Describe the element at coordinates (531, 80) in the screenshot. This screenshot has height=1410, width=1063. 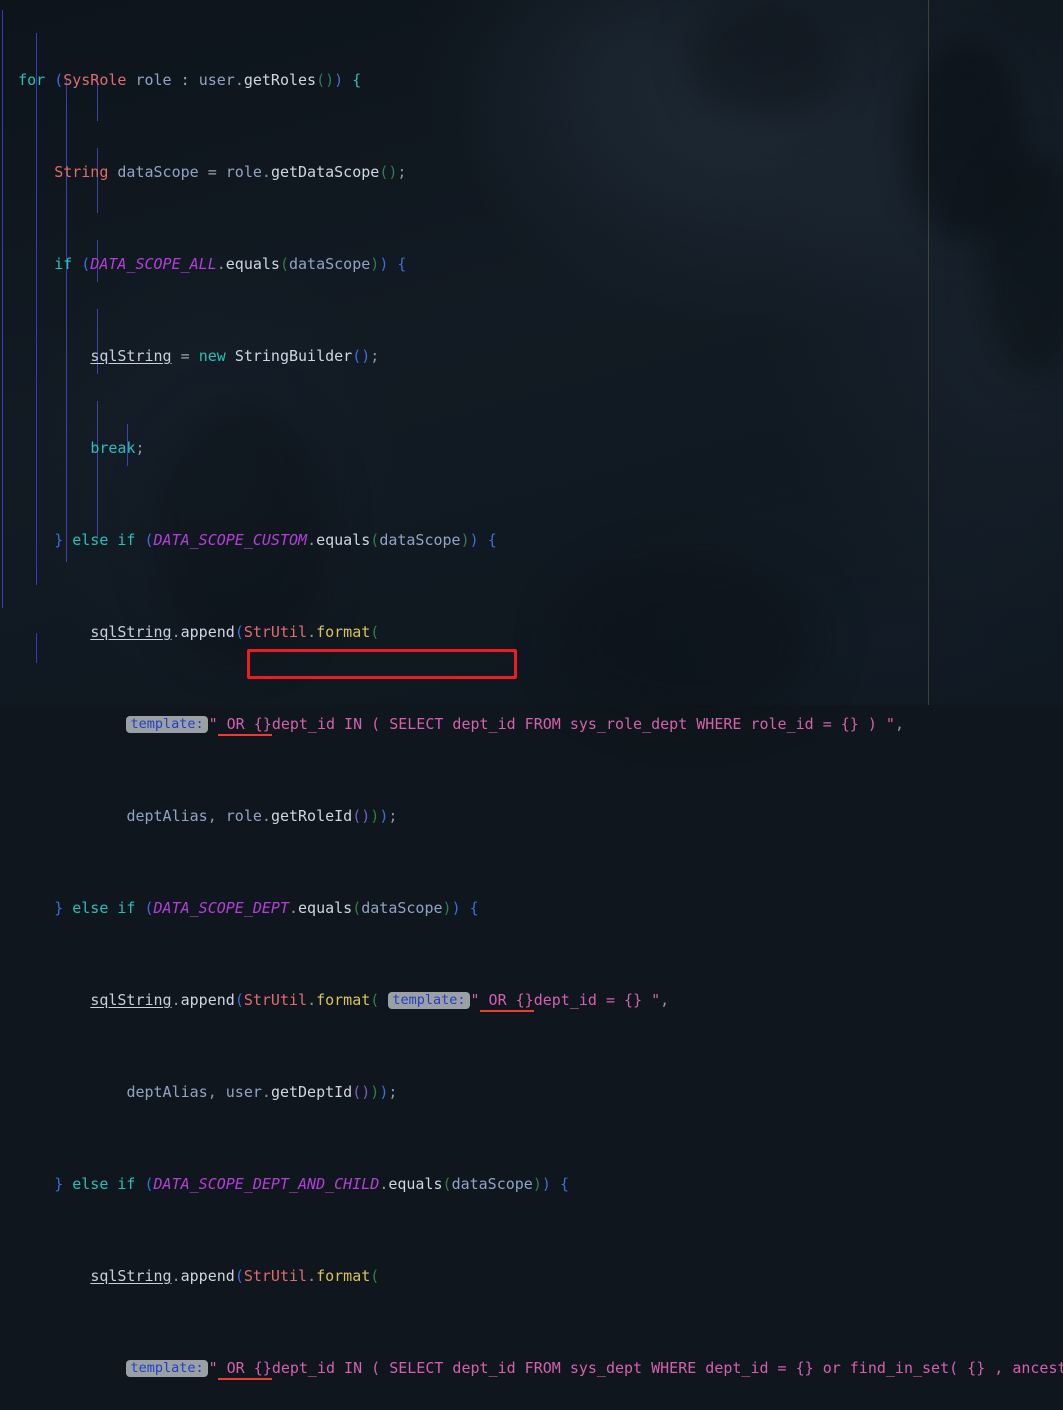
I see `code-line: for (SysRole role : user.getRoles()) {` at that location.